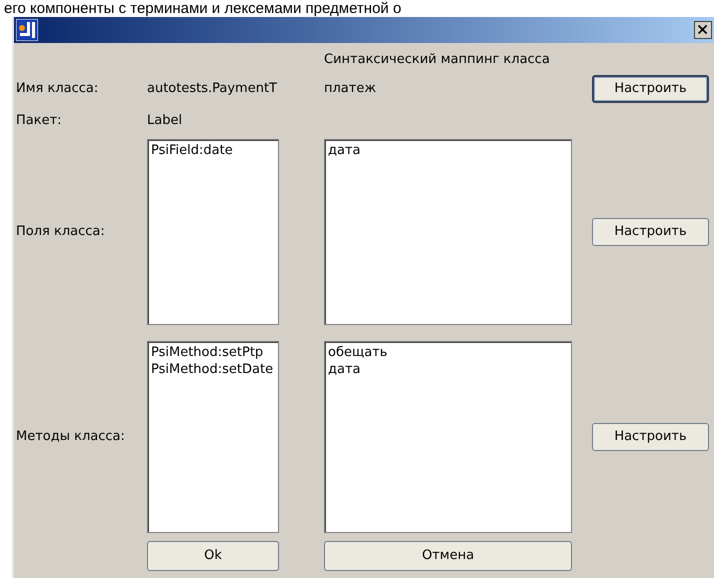 Image resolution: width=714 pixels, height=578 pixels. I want to click on ok-button: Ok, so click(213, 556).